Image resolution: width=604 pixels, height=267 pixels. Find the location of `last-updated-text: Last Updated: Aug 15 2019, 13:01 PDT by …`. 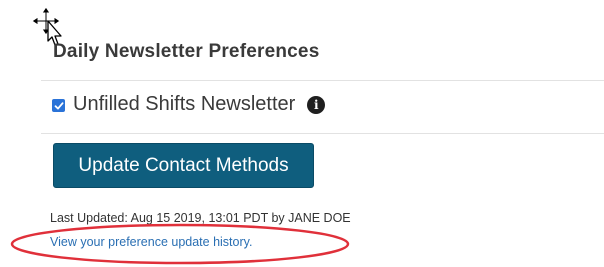

last-updated-text: Last Updated: Aug 15 2019, 13:01 PDT by … is located at coordinates (200, 218).